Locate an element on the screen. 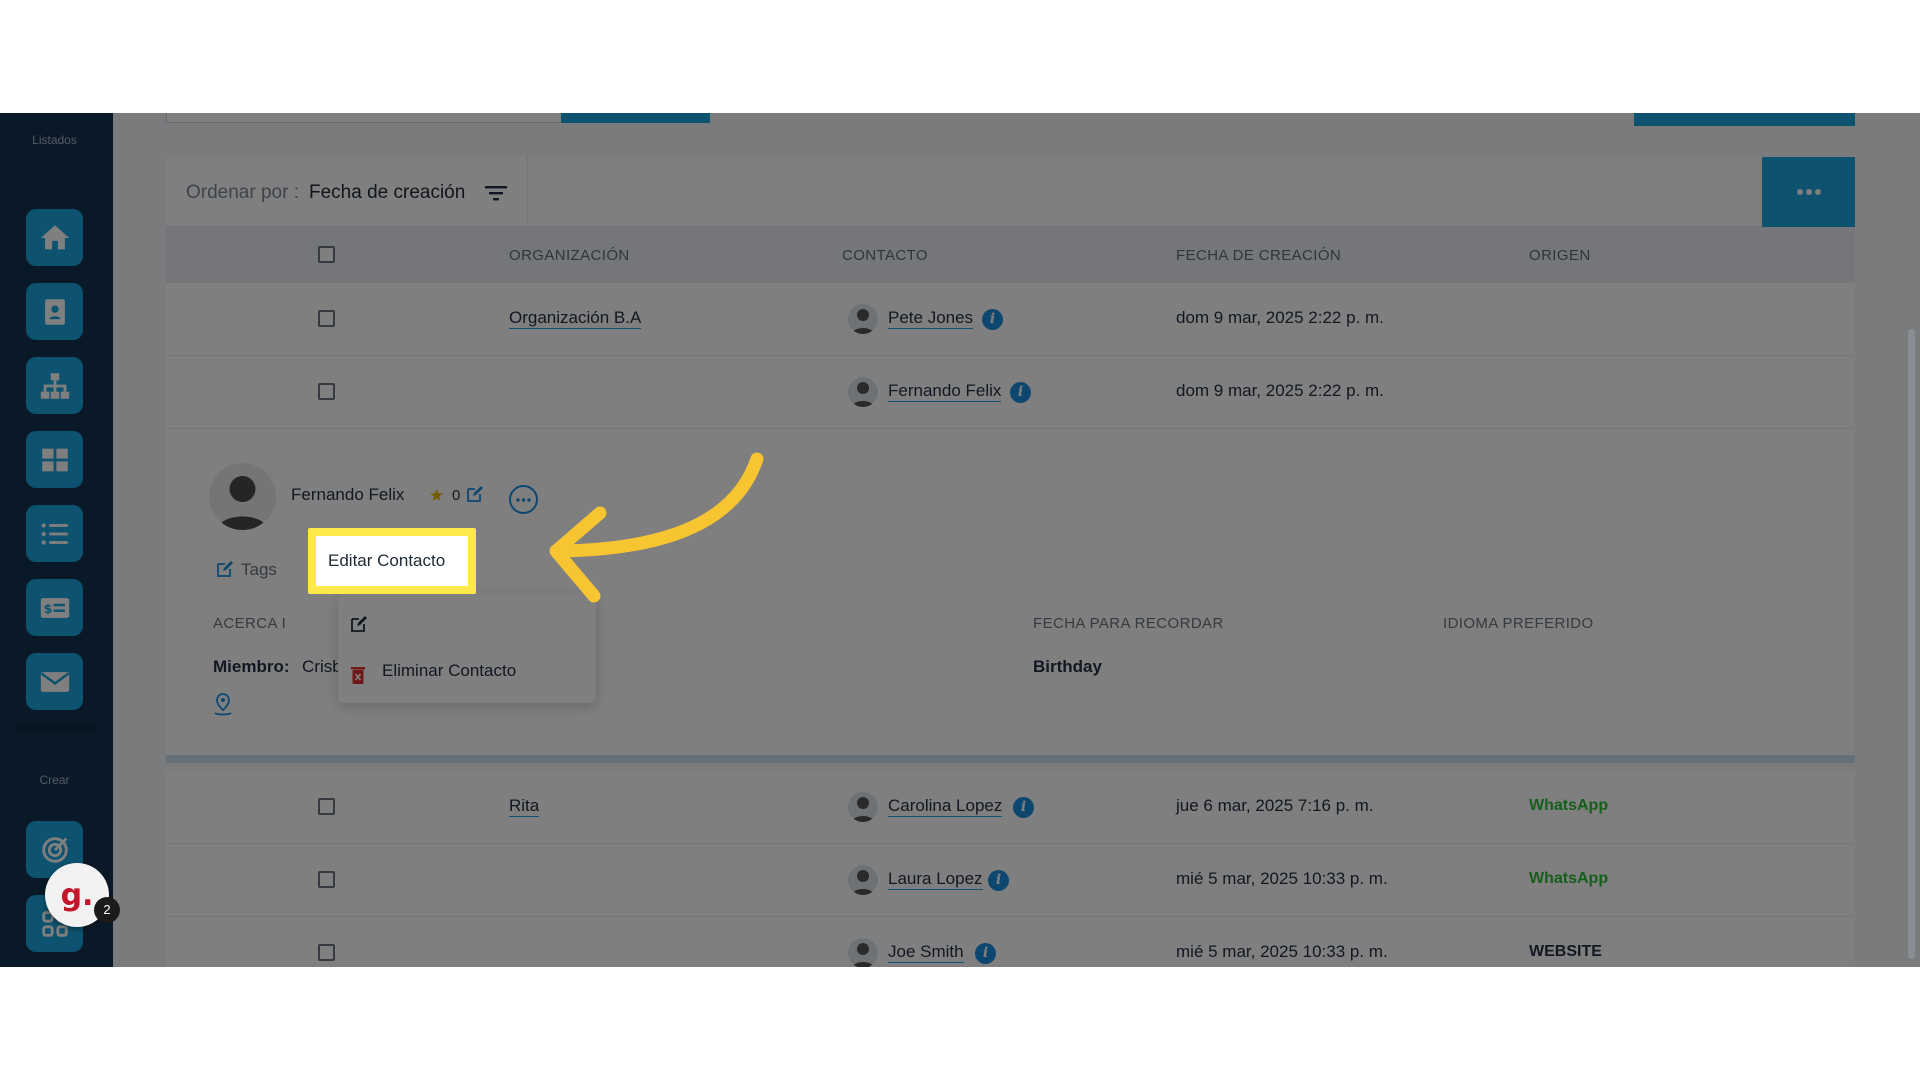  notification-badge: 2 is located at coordinates (107, 910).